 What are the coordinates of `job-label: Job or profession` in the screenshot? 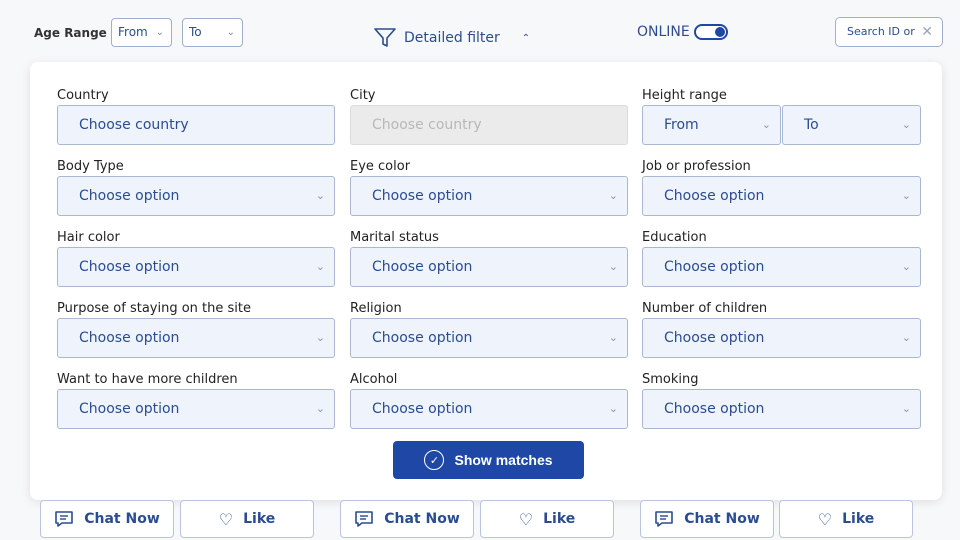 It's located at (696, 166).